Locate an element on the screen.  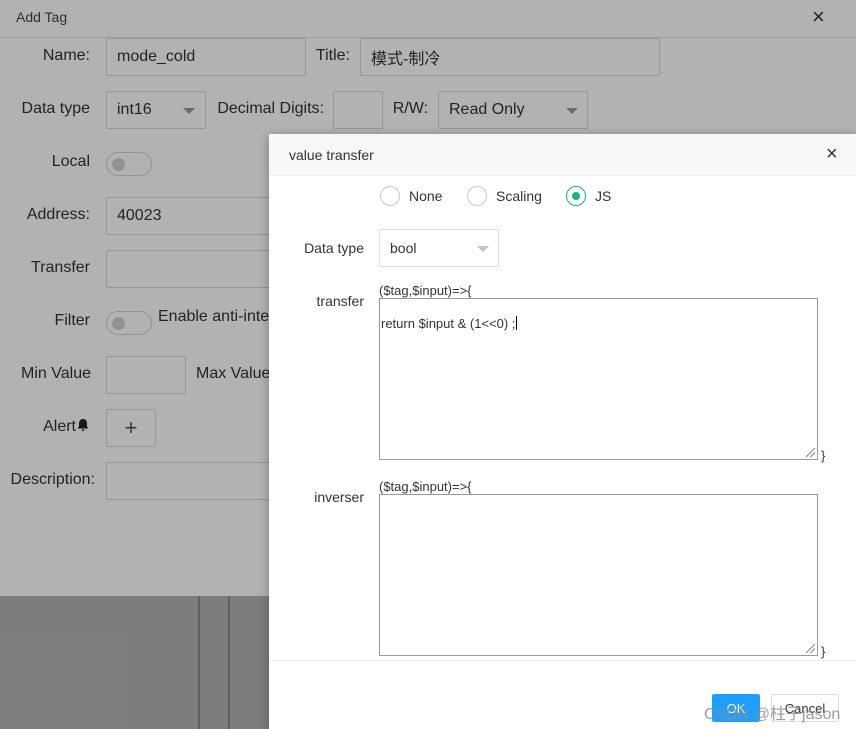
inverser-signature: ($tag,$input)=>{ is located at coordinates (425, 486).